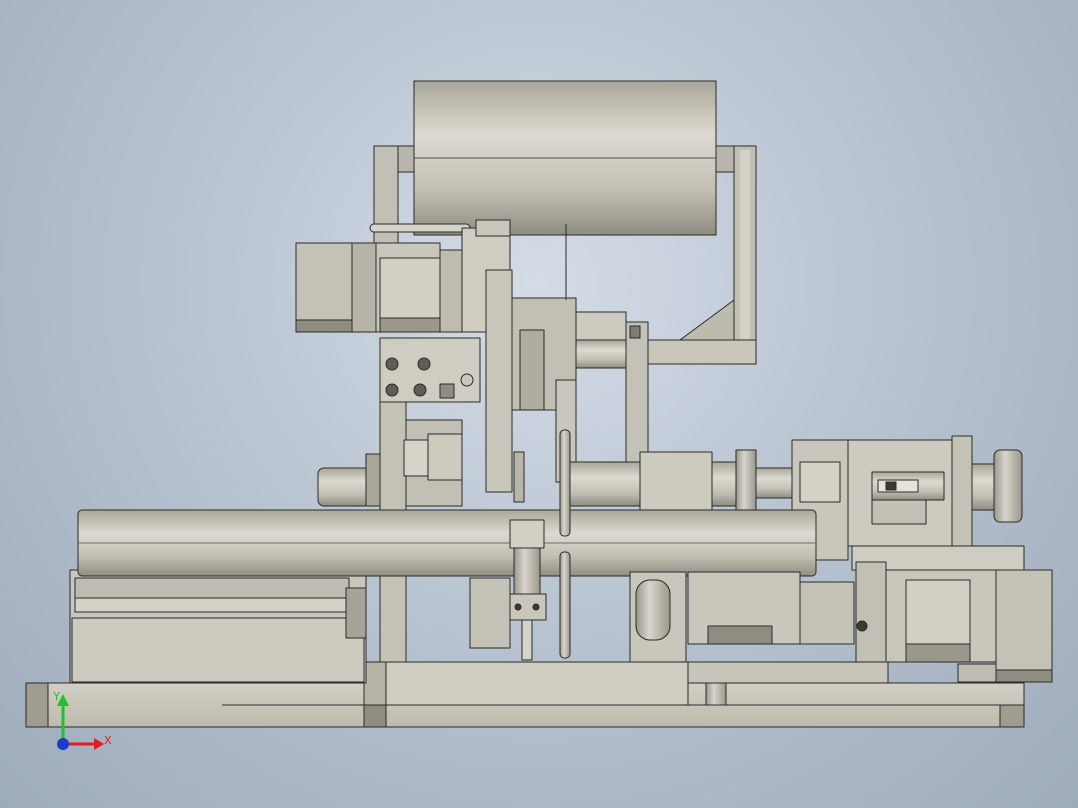 The height and width of the screenshot is (808, 1078). Describe the element at coordinates (56, 696) in the screenshot. I see `y-axis-label: Y` at that location.